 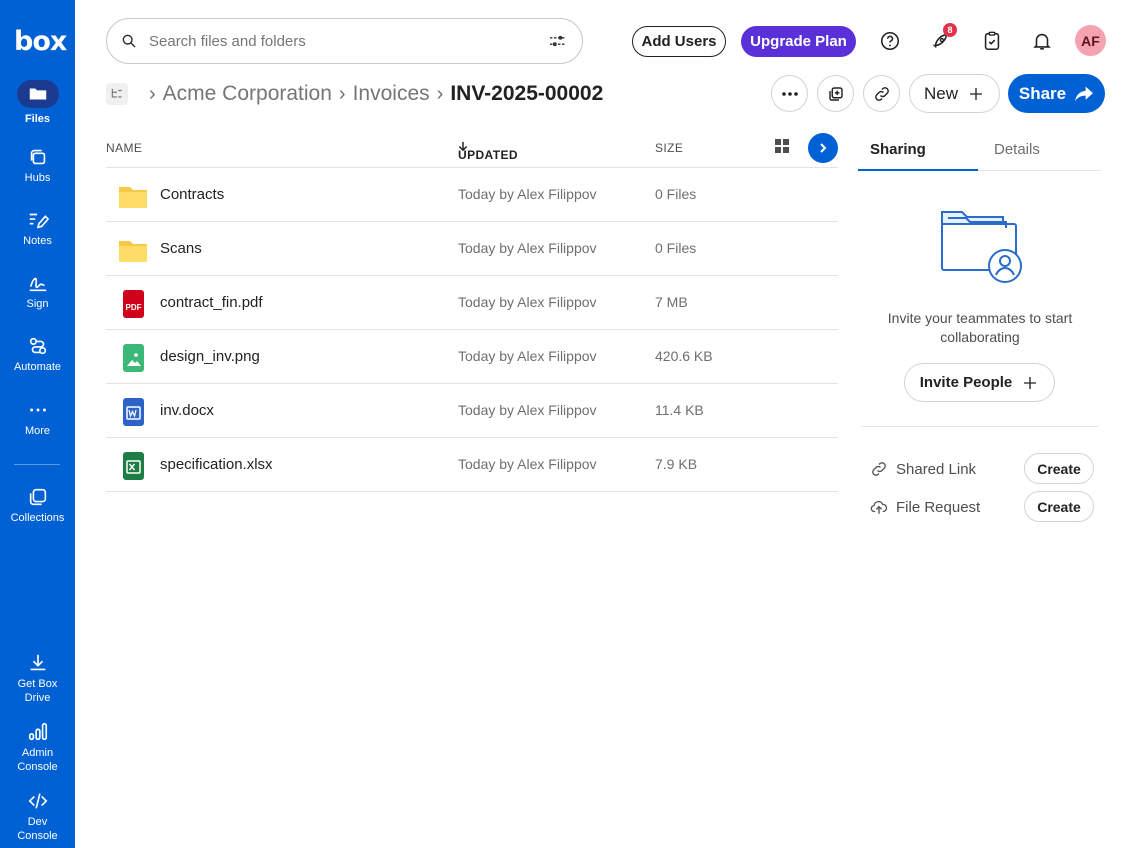 I want to click on plus-icon, so click(x=1030, y=382).